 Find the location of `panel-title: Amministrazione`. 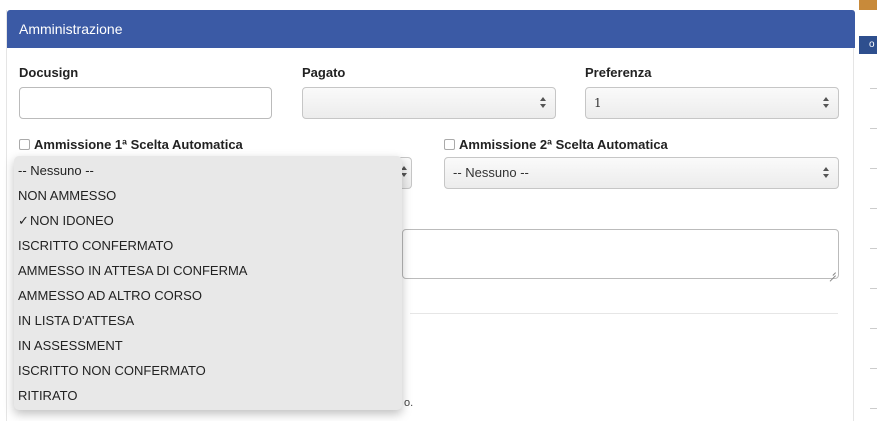

panel-title: Amministrazione is located at coordinates (431, 29).